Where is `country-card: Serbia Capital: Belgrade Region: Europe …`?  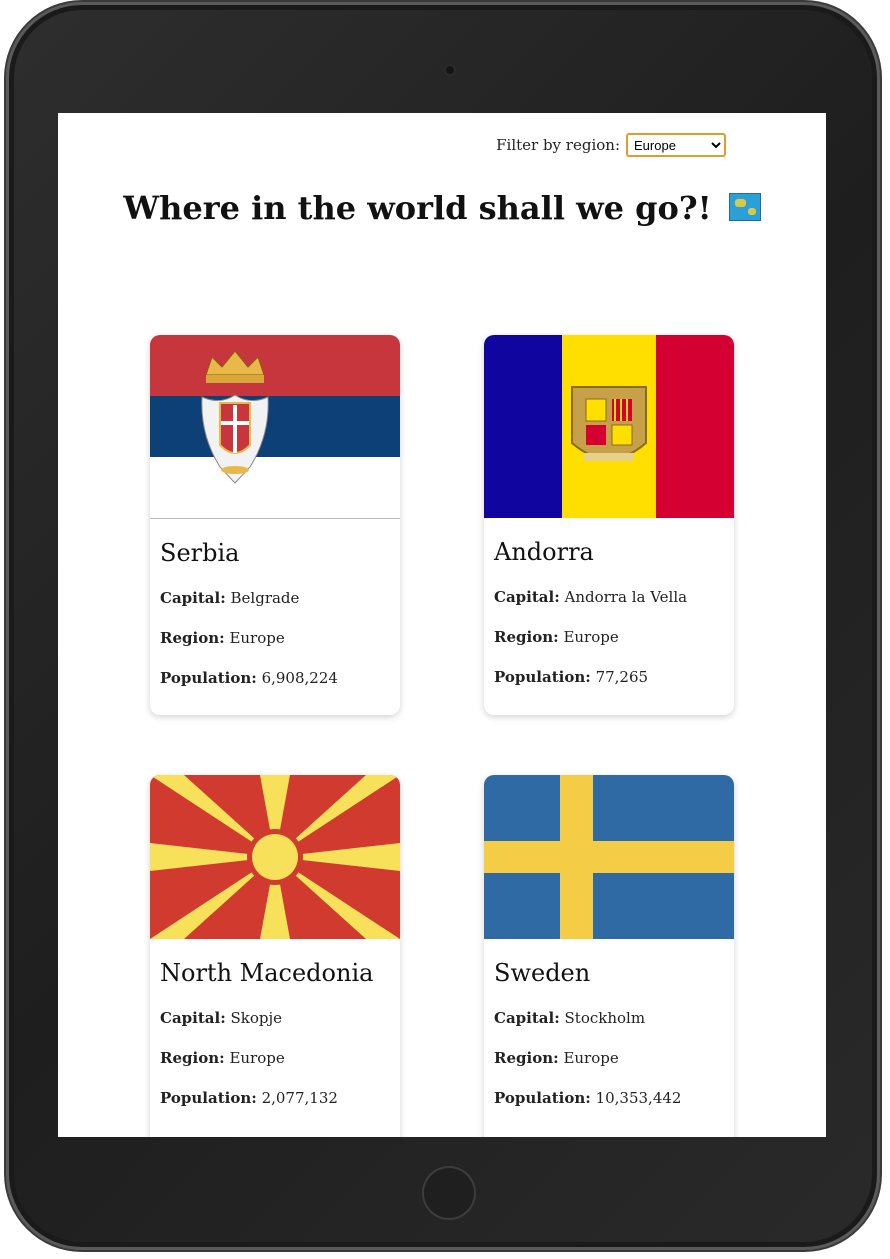 country-card: Serbia Capital: Belgrade Region: Europe … is located at coordinates (275, 525).